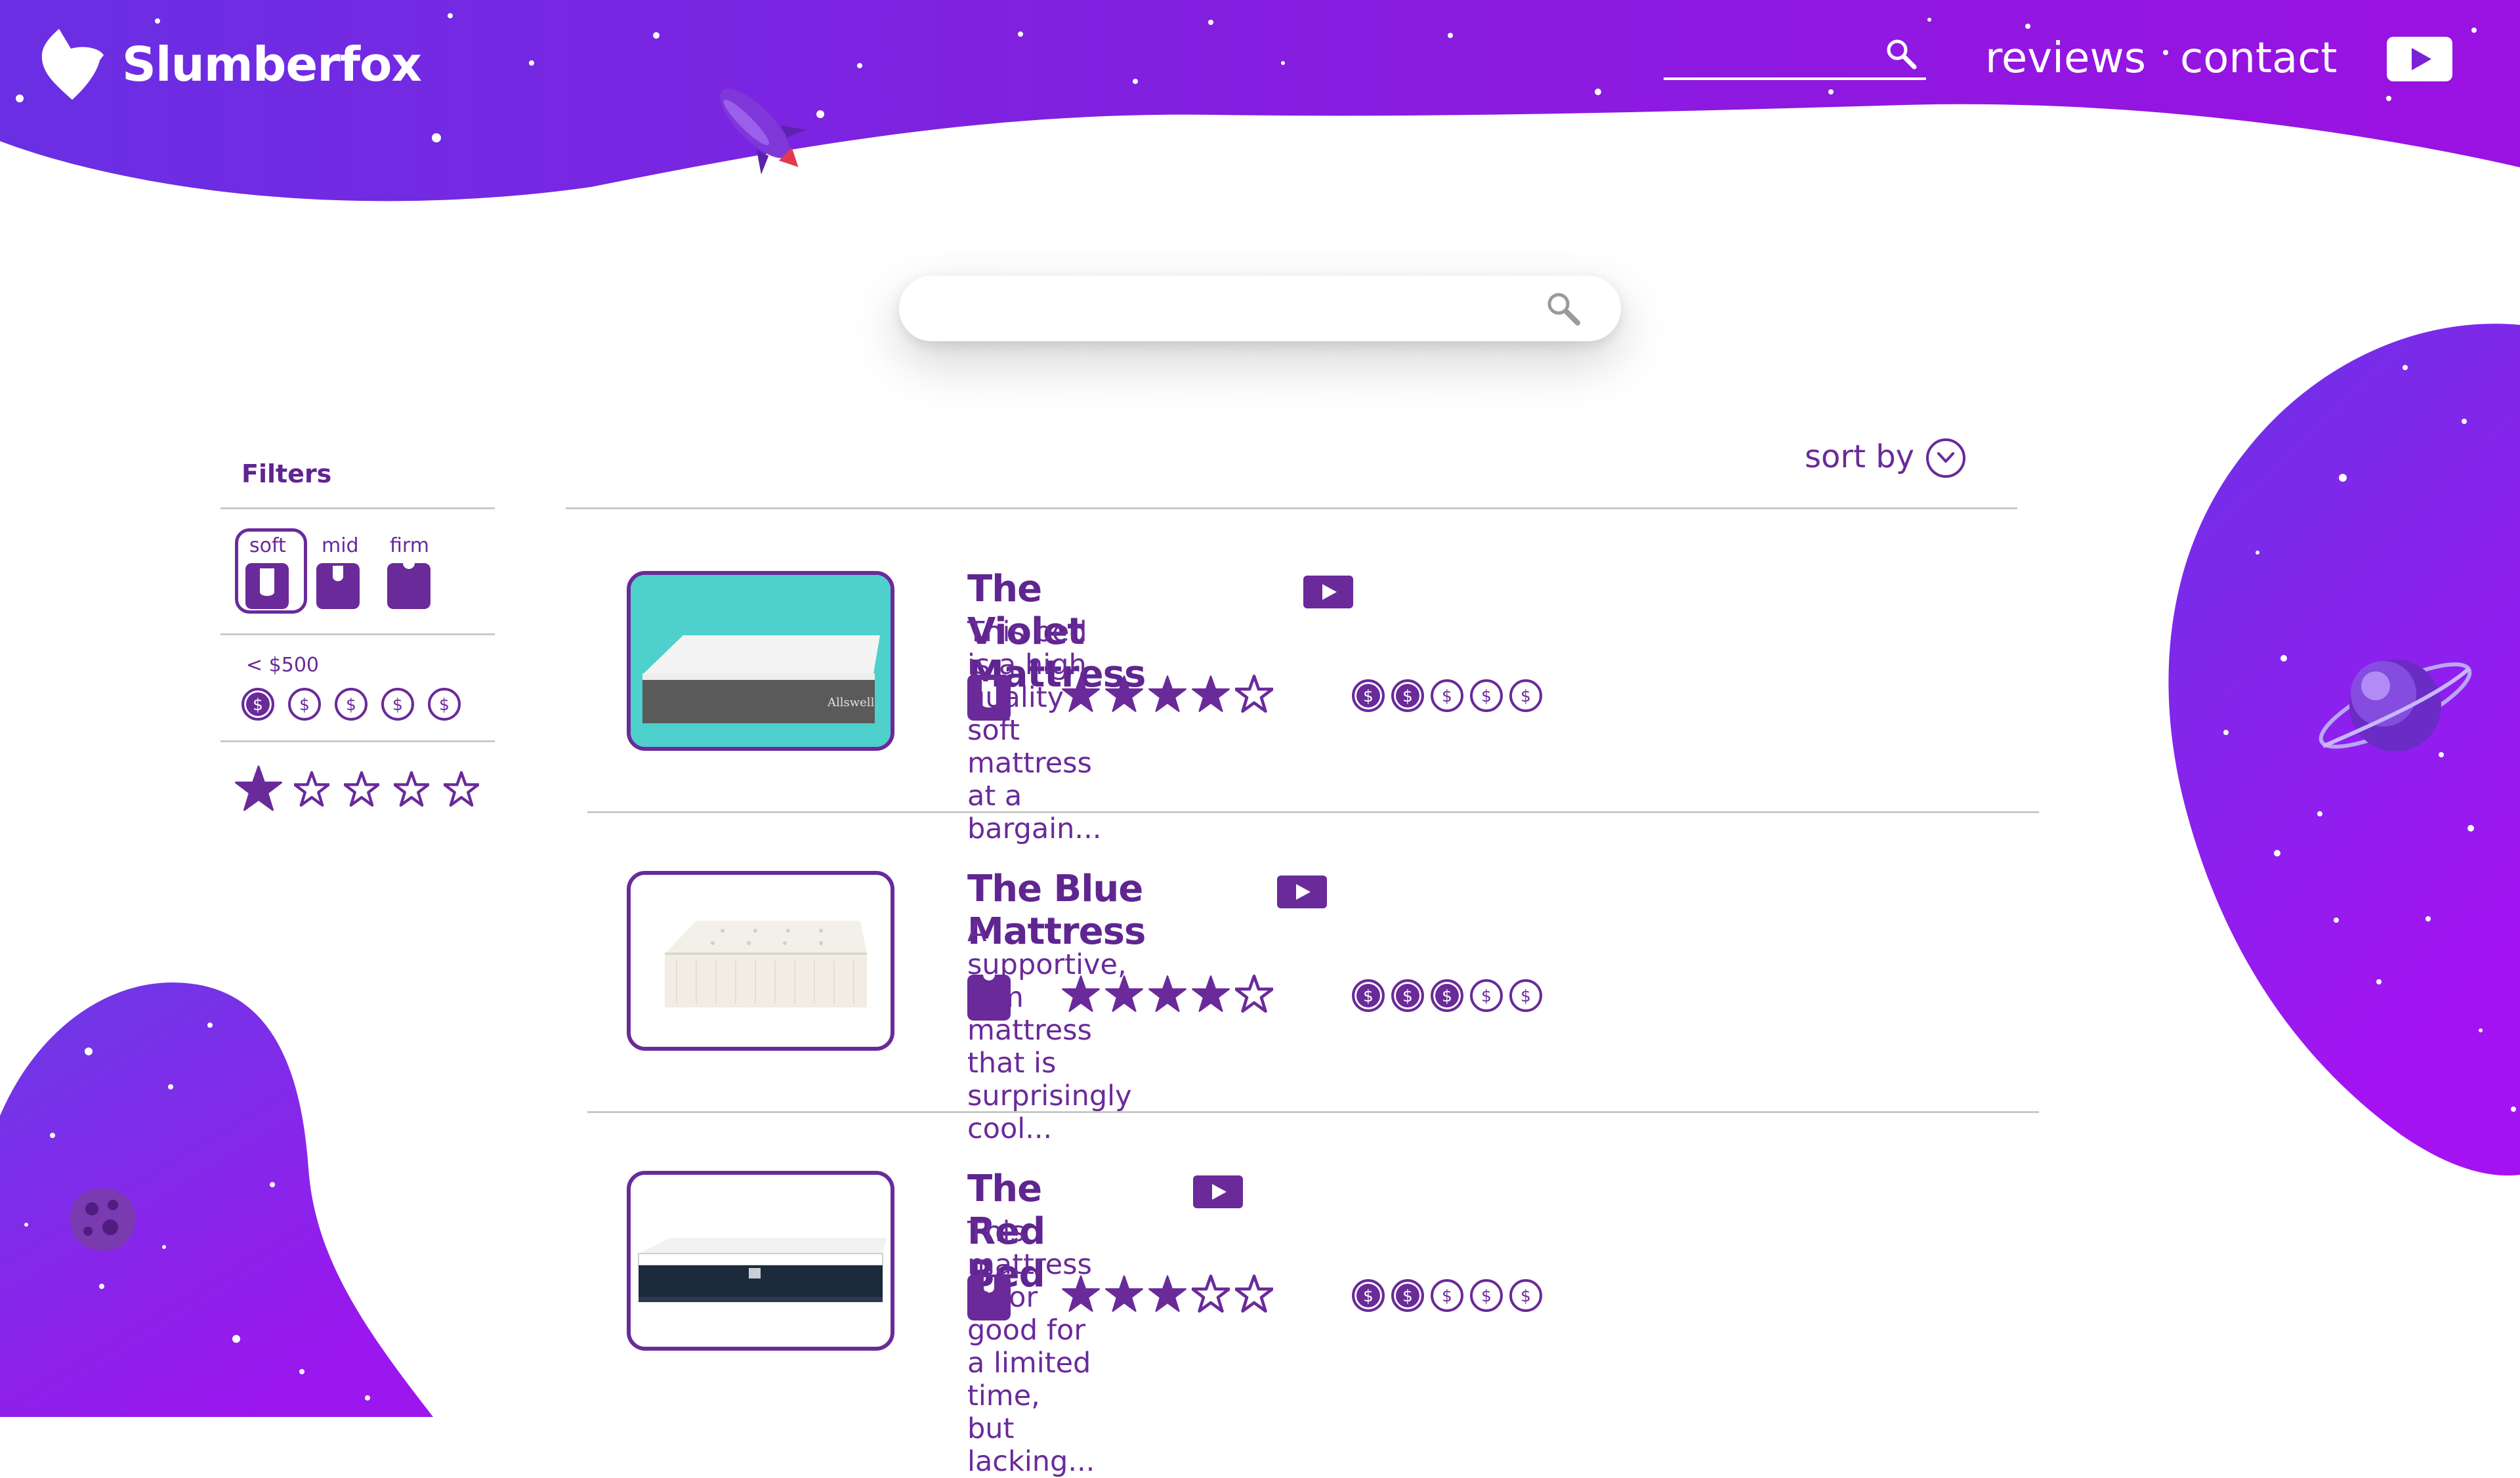 The height and width of the screenshot is (1478, 2520). Describe the element at coordinates (2419, 59) in the screenshot. I see `play-video-button` at that location.